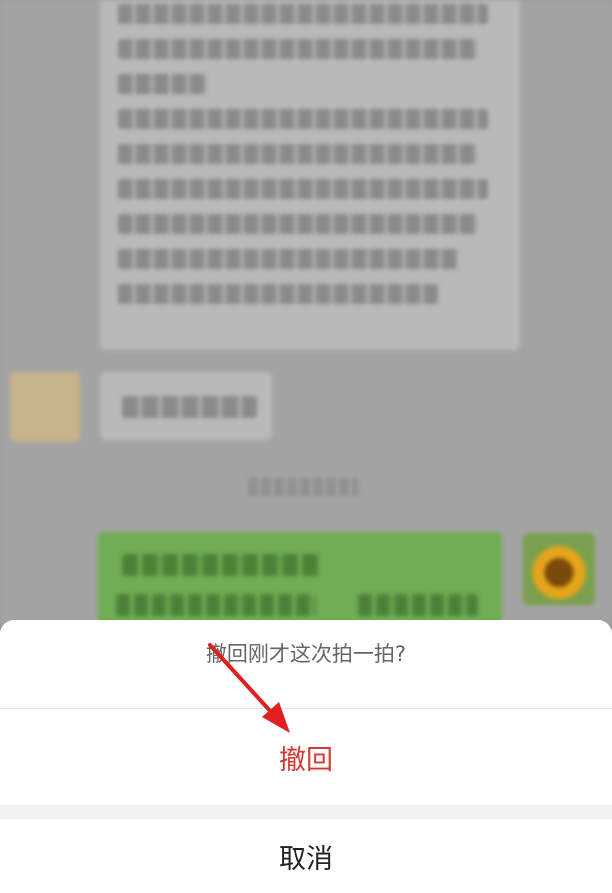 The width and height of the screenshot is (612, 893). Describe the element at coordinates (186, 406) in the screenshot. I see `incoming-short-message` at that location.